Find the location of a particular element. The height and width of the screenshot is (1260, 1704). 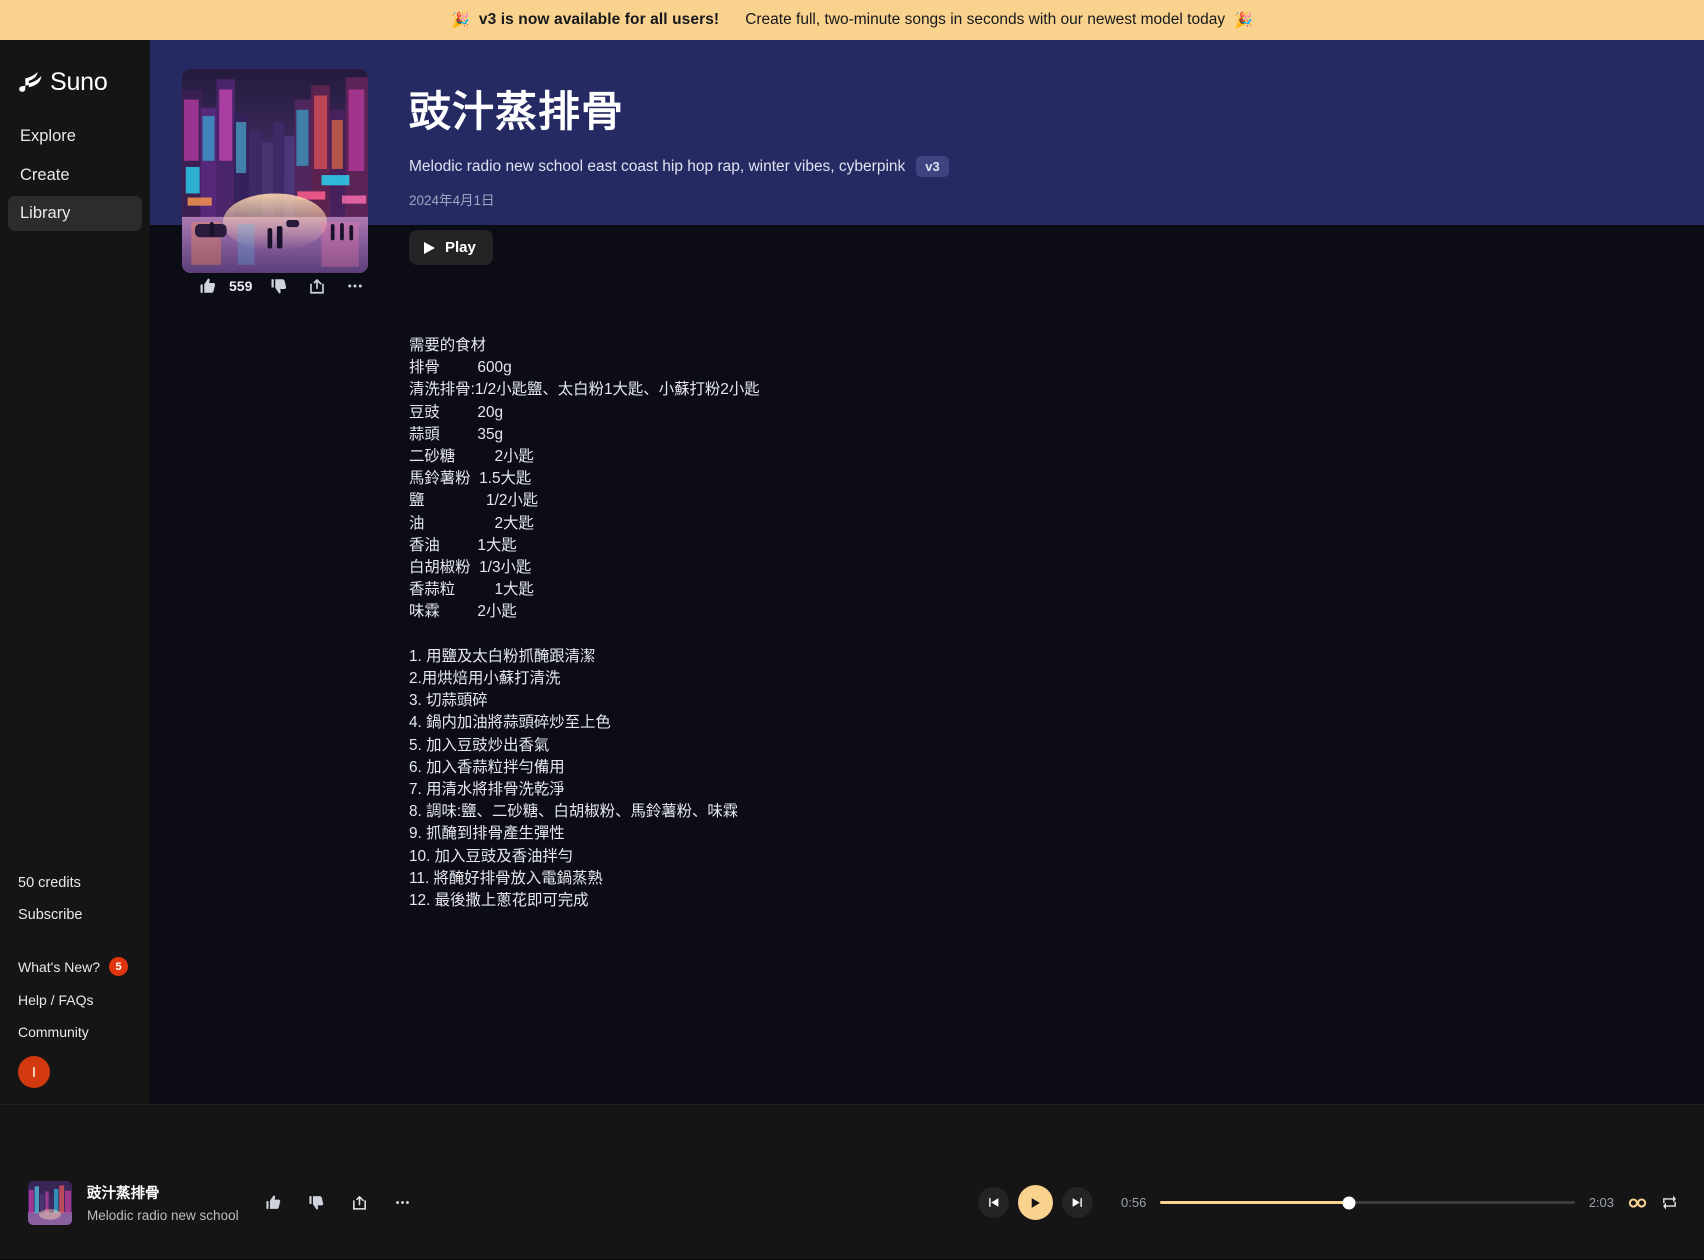

party-popper-icon: 🎉 is located at coordinates (460, 20).